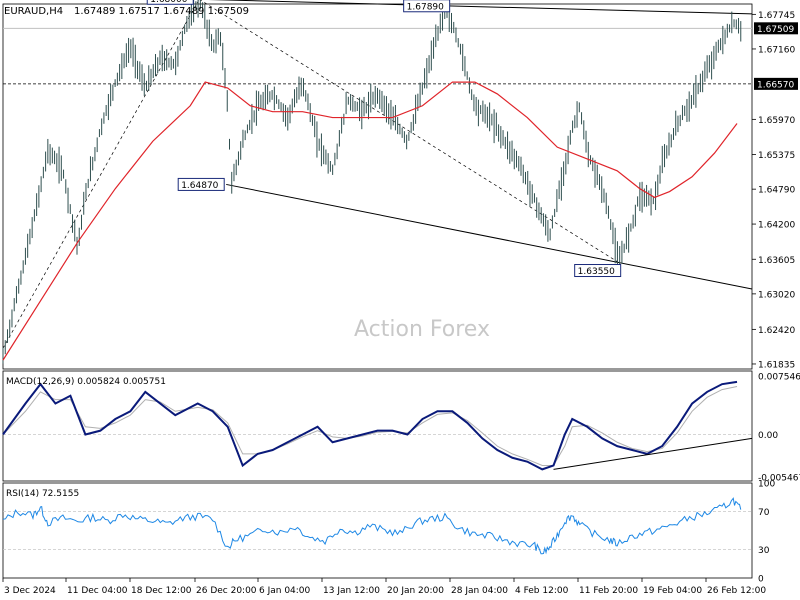 This screenshot has height=600, width=800. What do you see at coordinates (776, 226) in the screenshot?
I see `y-tick-label-7: 1.64200` at bounding box center [776, 226].